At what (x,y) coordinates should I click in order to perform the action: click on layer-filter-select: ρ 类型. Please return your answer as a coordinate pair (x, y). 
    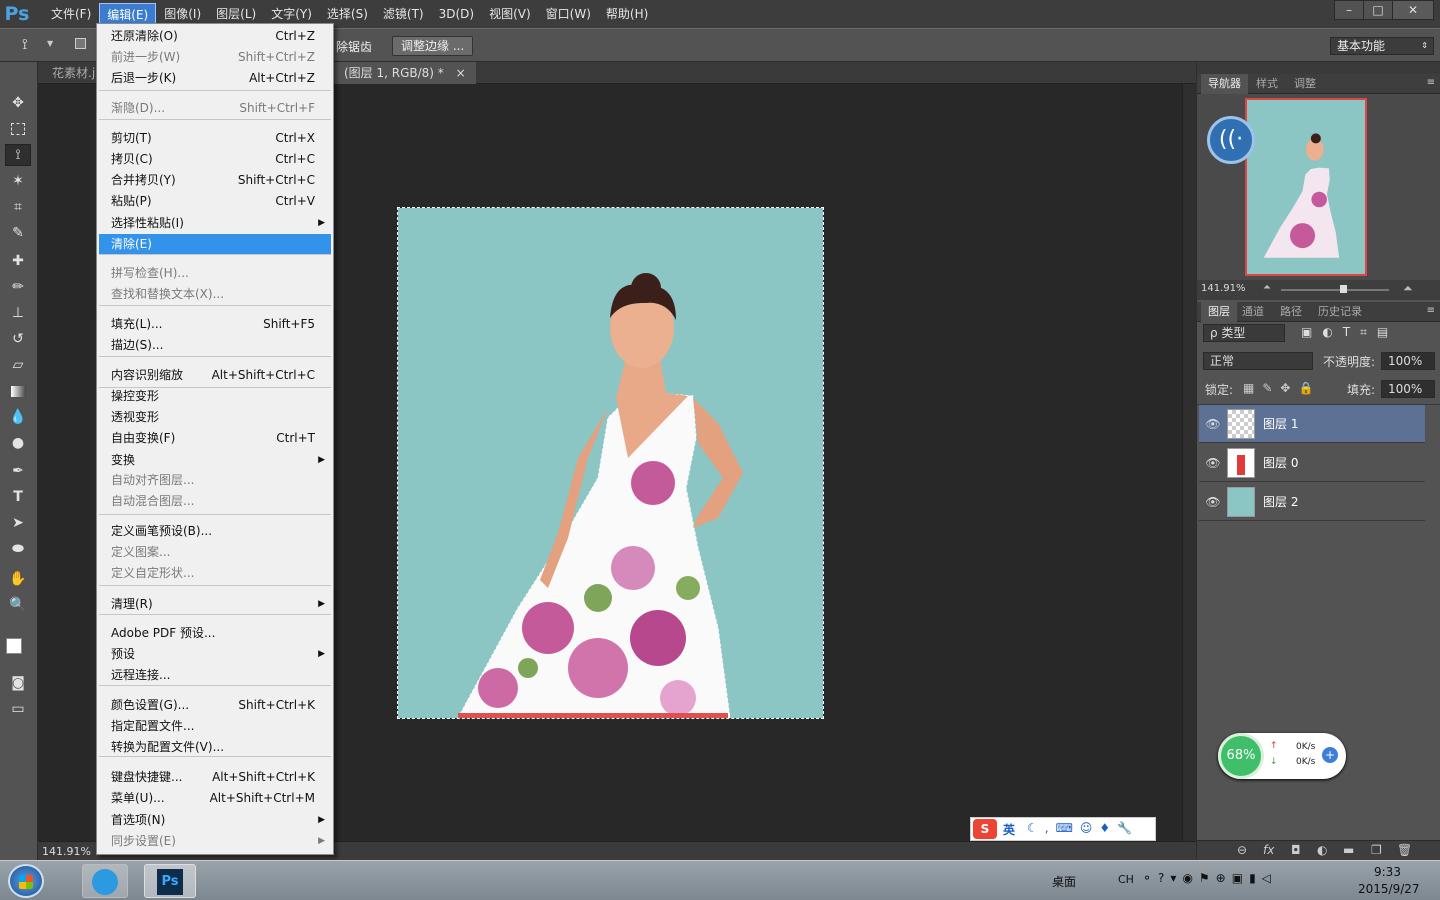
    Looking at the image, I should click on (1244, 333).